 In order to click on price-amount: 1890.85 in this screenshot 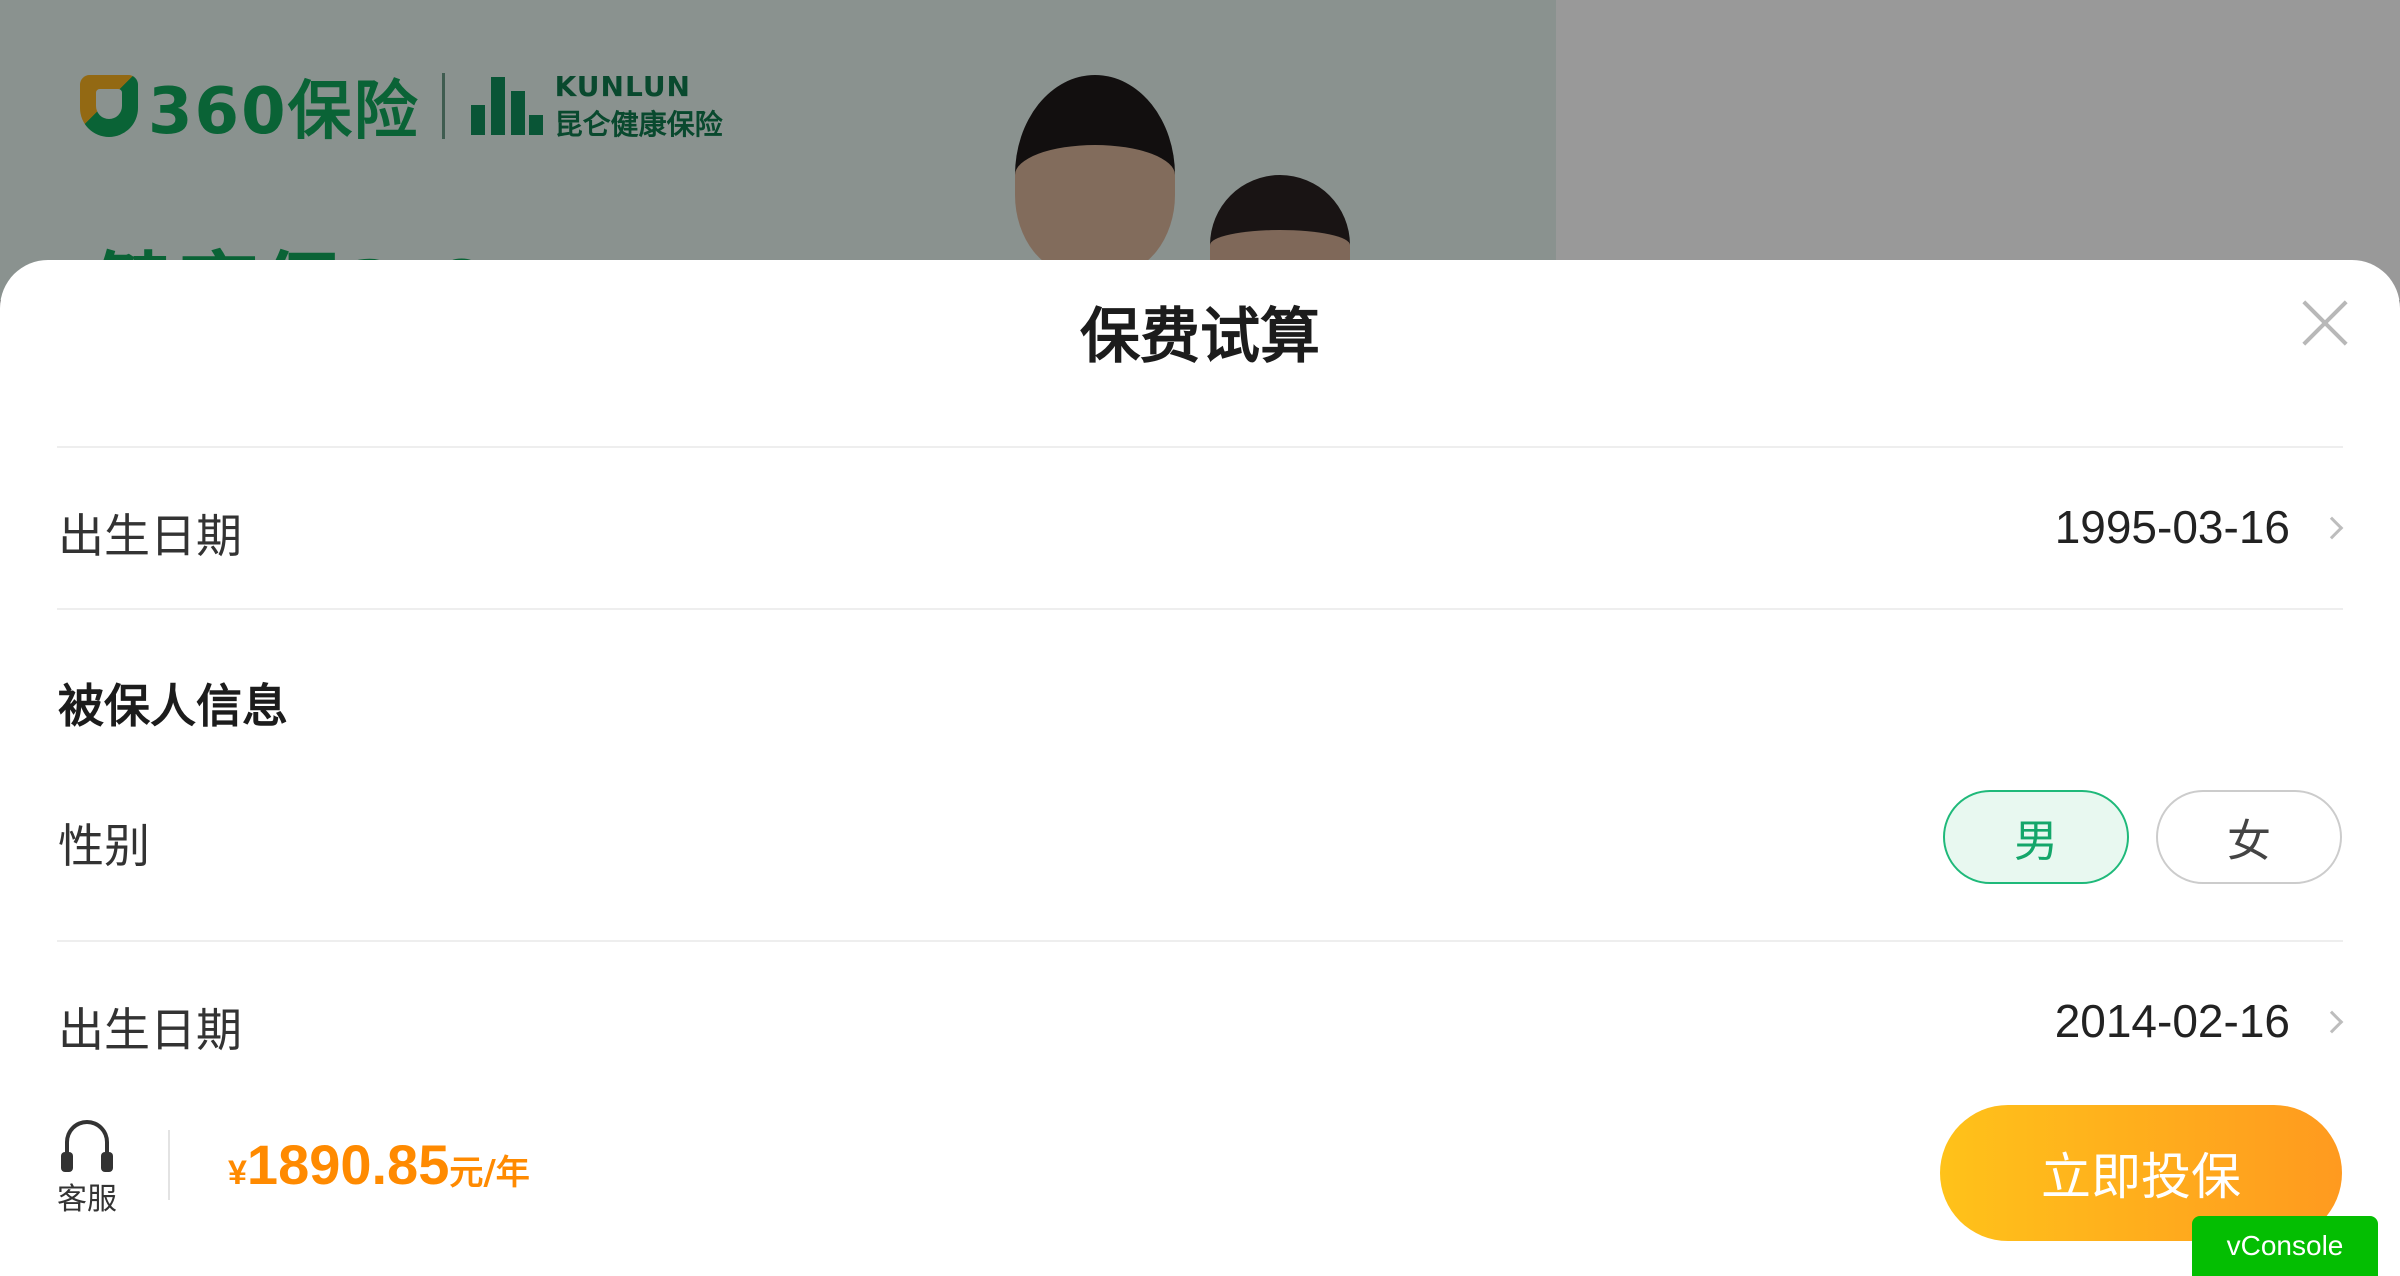, I will do `click(348, 1164)`.